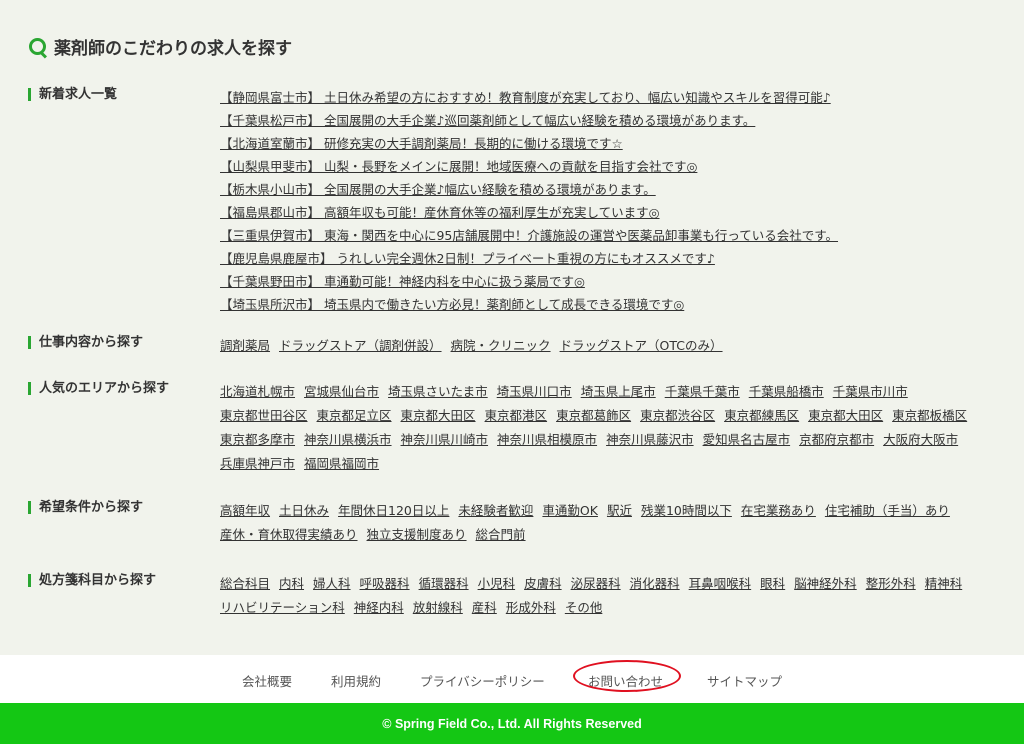 The image size is (1024, 744). Describe the element at coordinates (257, 464) in the screenshot. I see `area-link: 兵庫県神戸市` at that location.